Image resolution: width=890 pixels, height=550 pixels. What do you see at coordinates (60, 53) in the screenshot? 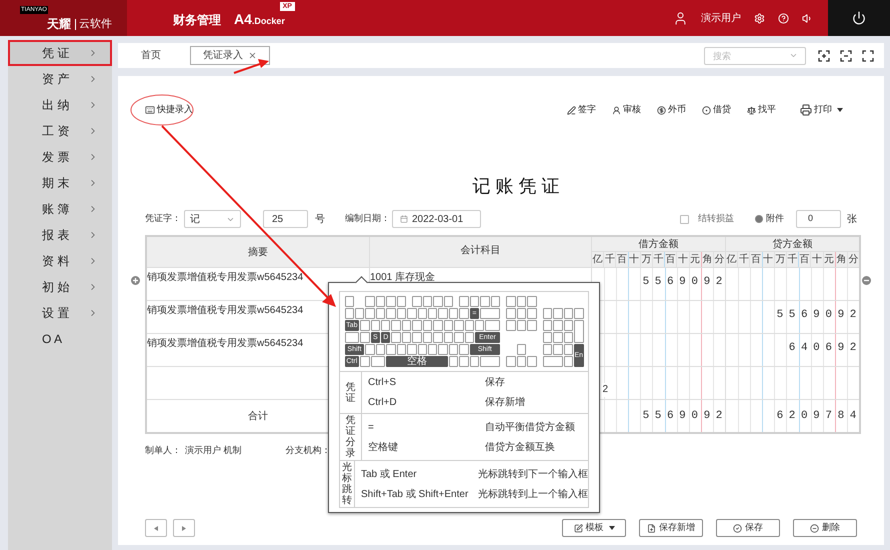
I see `sidebar-item: 凭 证` at bounding box center [60, 53].